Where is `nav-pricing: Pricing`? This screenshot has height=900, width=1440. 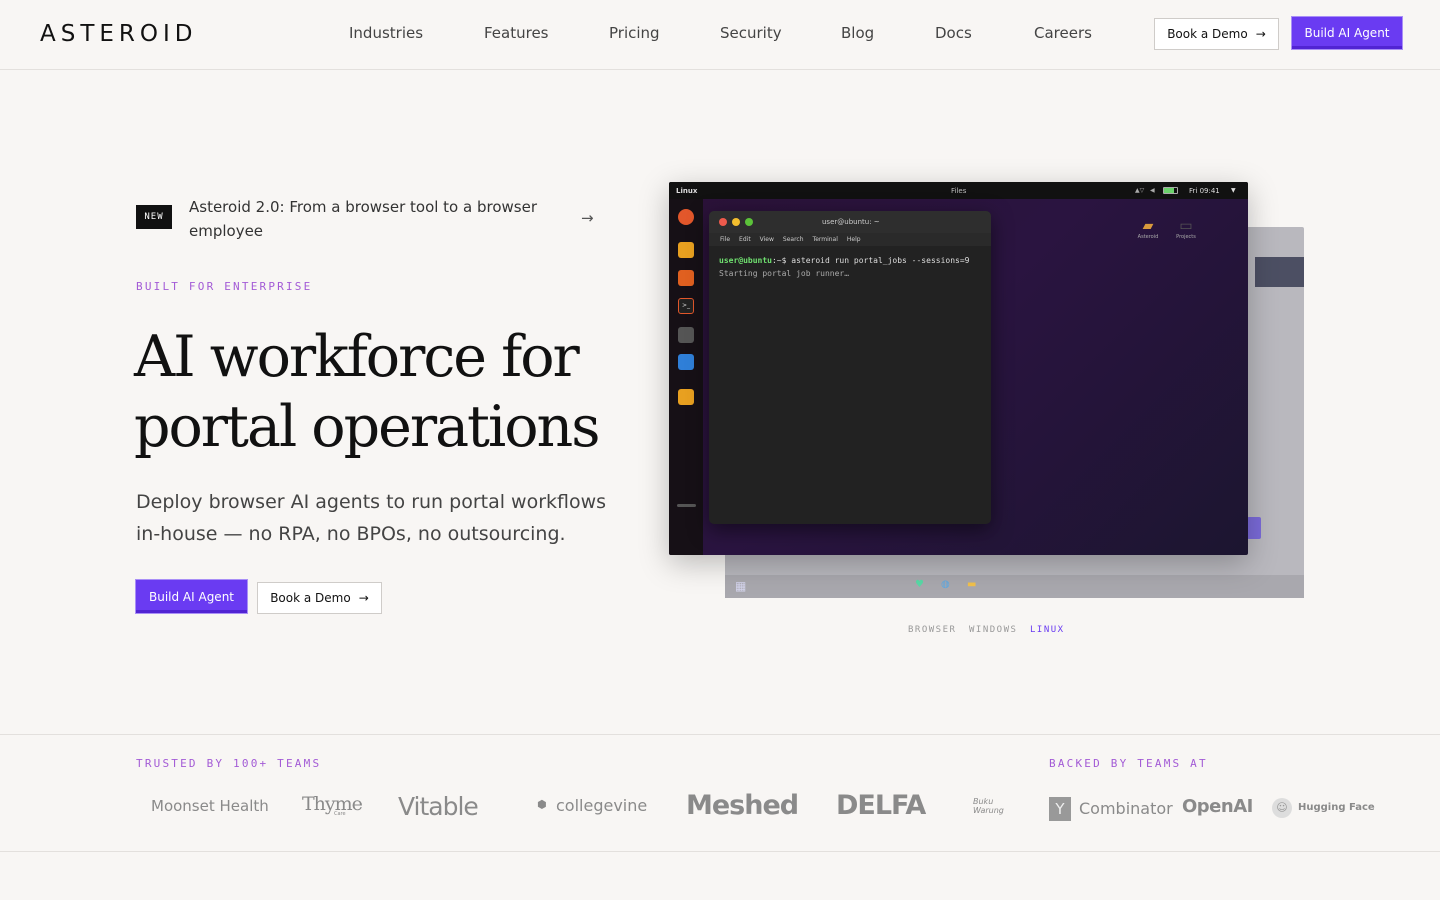
nav-pricing: Pricing is located at coordinates (634, 33).